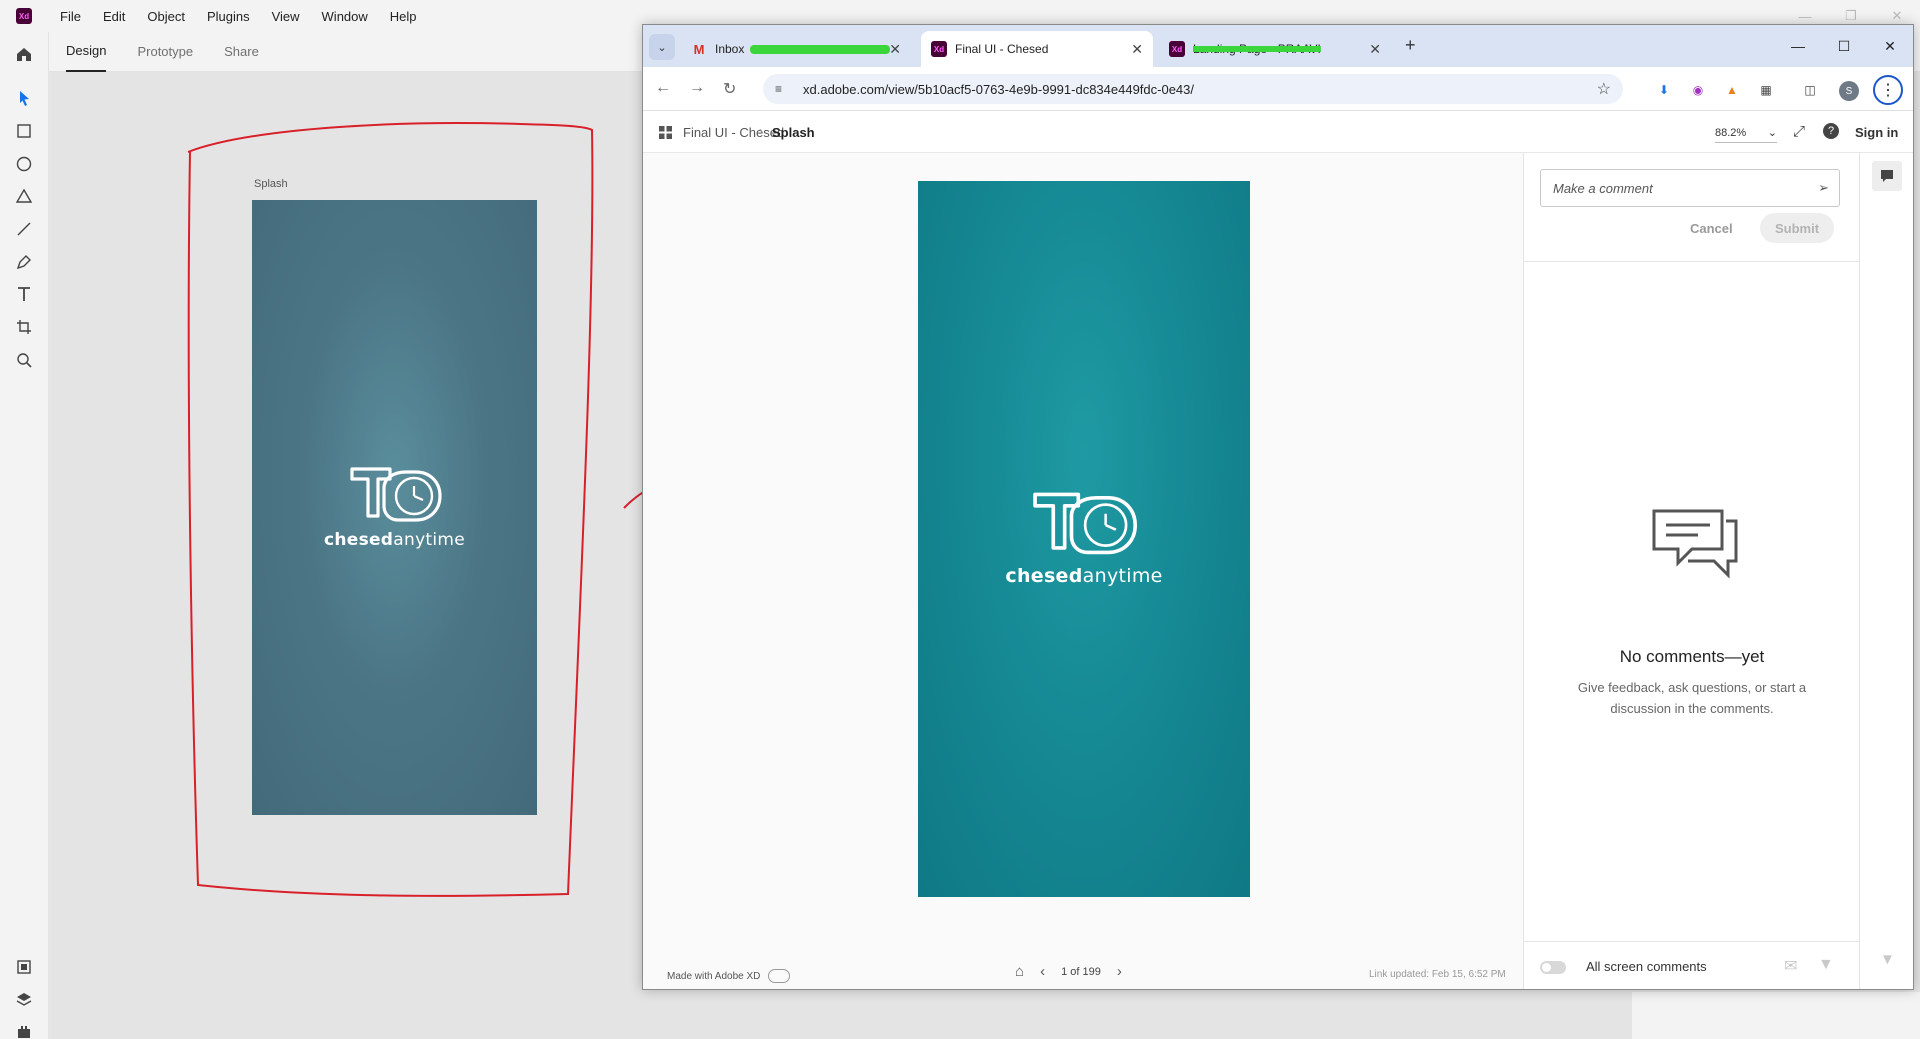  What do you see at coordinates (1826, 965) in the screenshot?
I see `filter-icon: ▼` at bounding box center [1826, 965].